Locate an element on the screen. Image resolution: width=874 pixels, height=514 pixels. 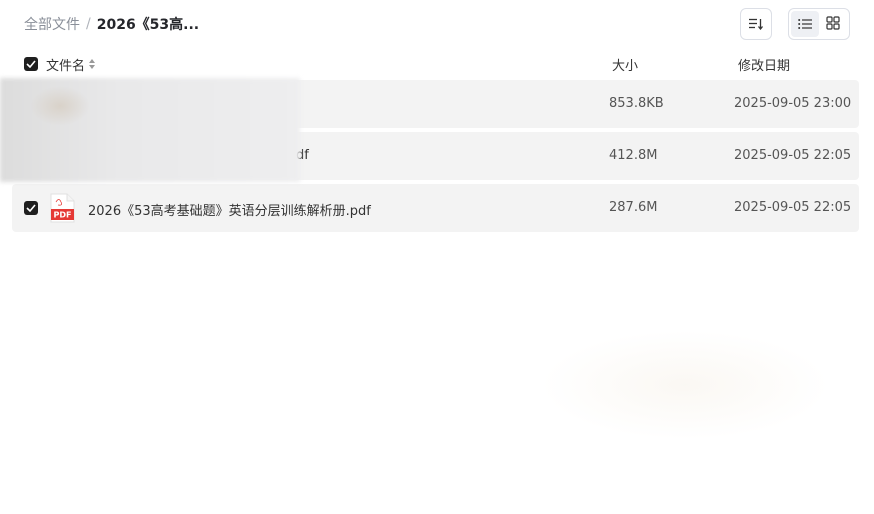
svg-text: PDF is located at coordinates (63, 215).